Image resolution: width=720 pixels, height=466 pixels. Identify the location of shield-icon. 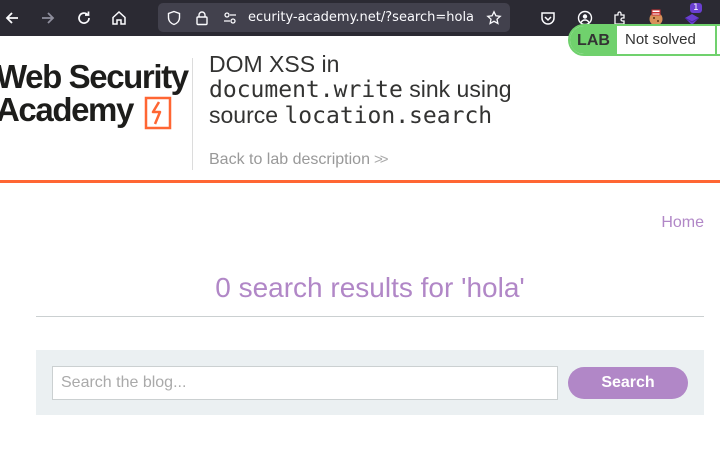
(174, 18).